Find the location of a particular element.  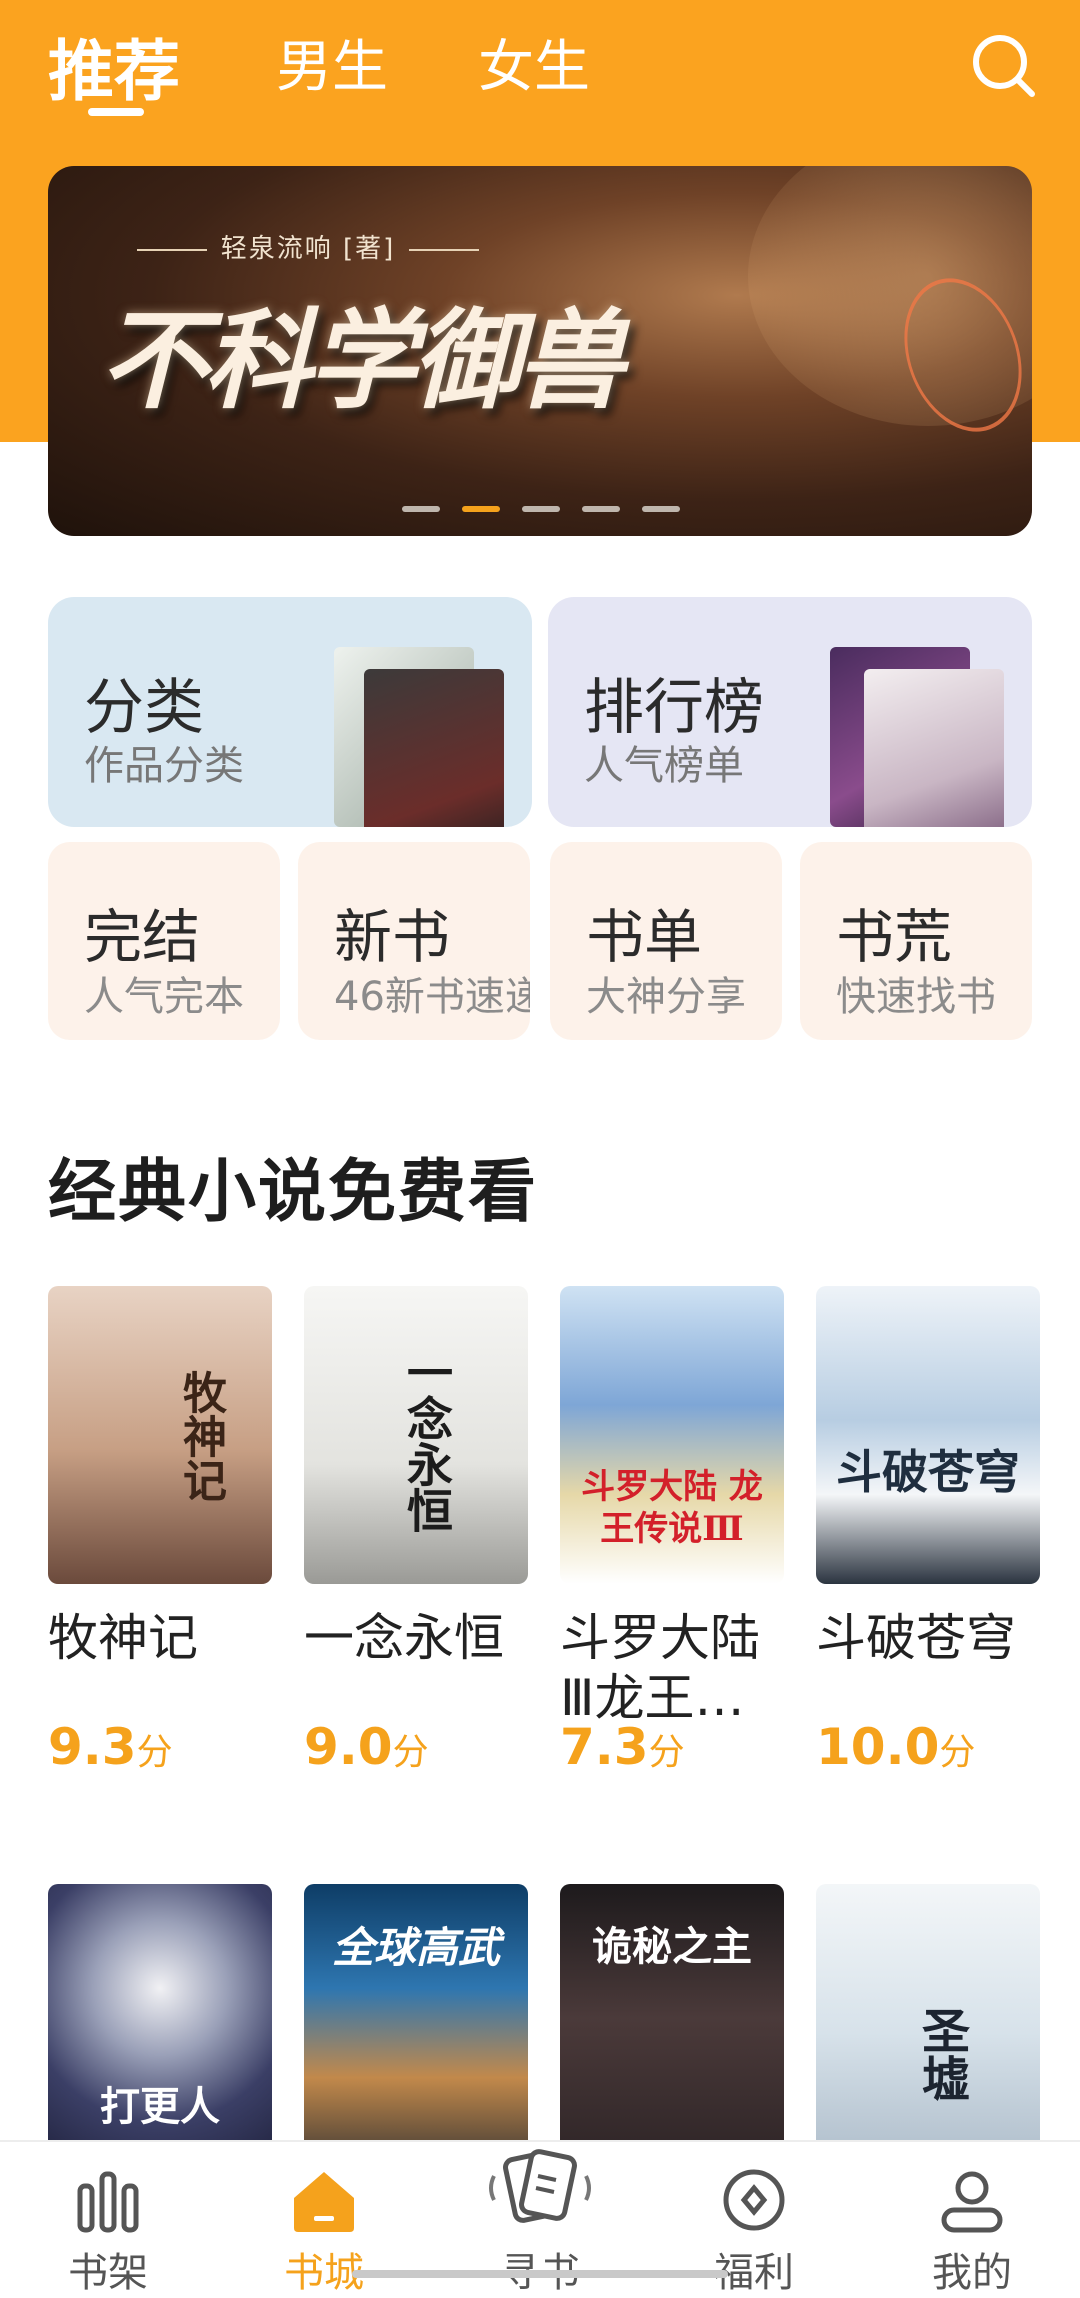

search-icon is located at coordinates (1004, 66).